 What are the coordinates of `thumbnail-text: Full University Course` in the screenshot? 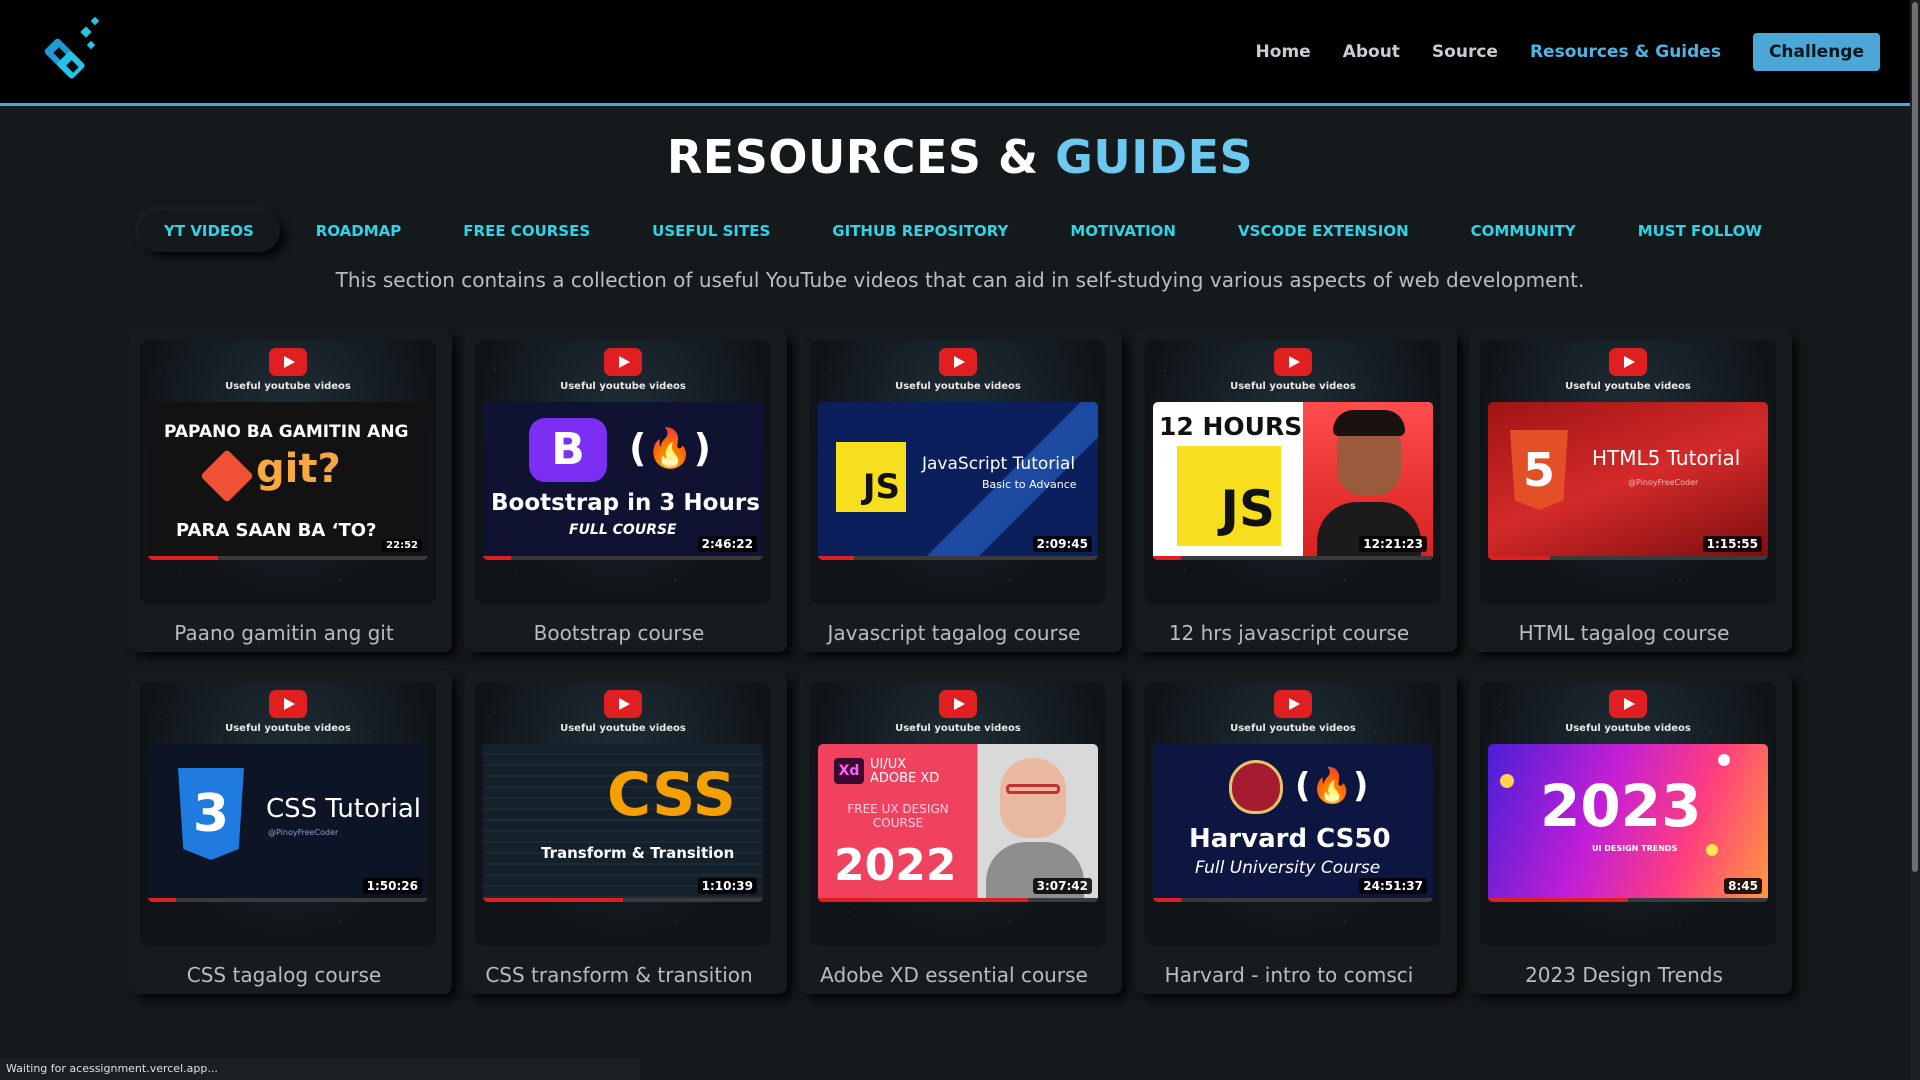 It's located at (1288, 868).